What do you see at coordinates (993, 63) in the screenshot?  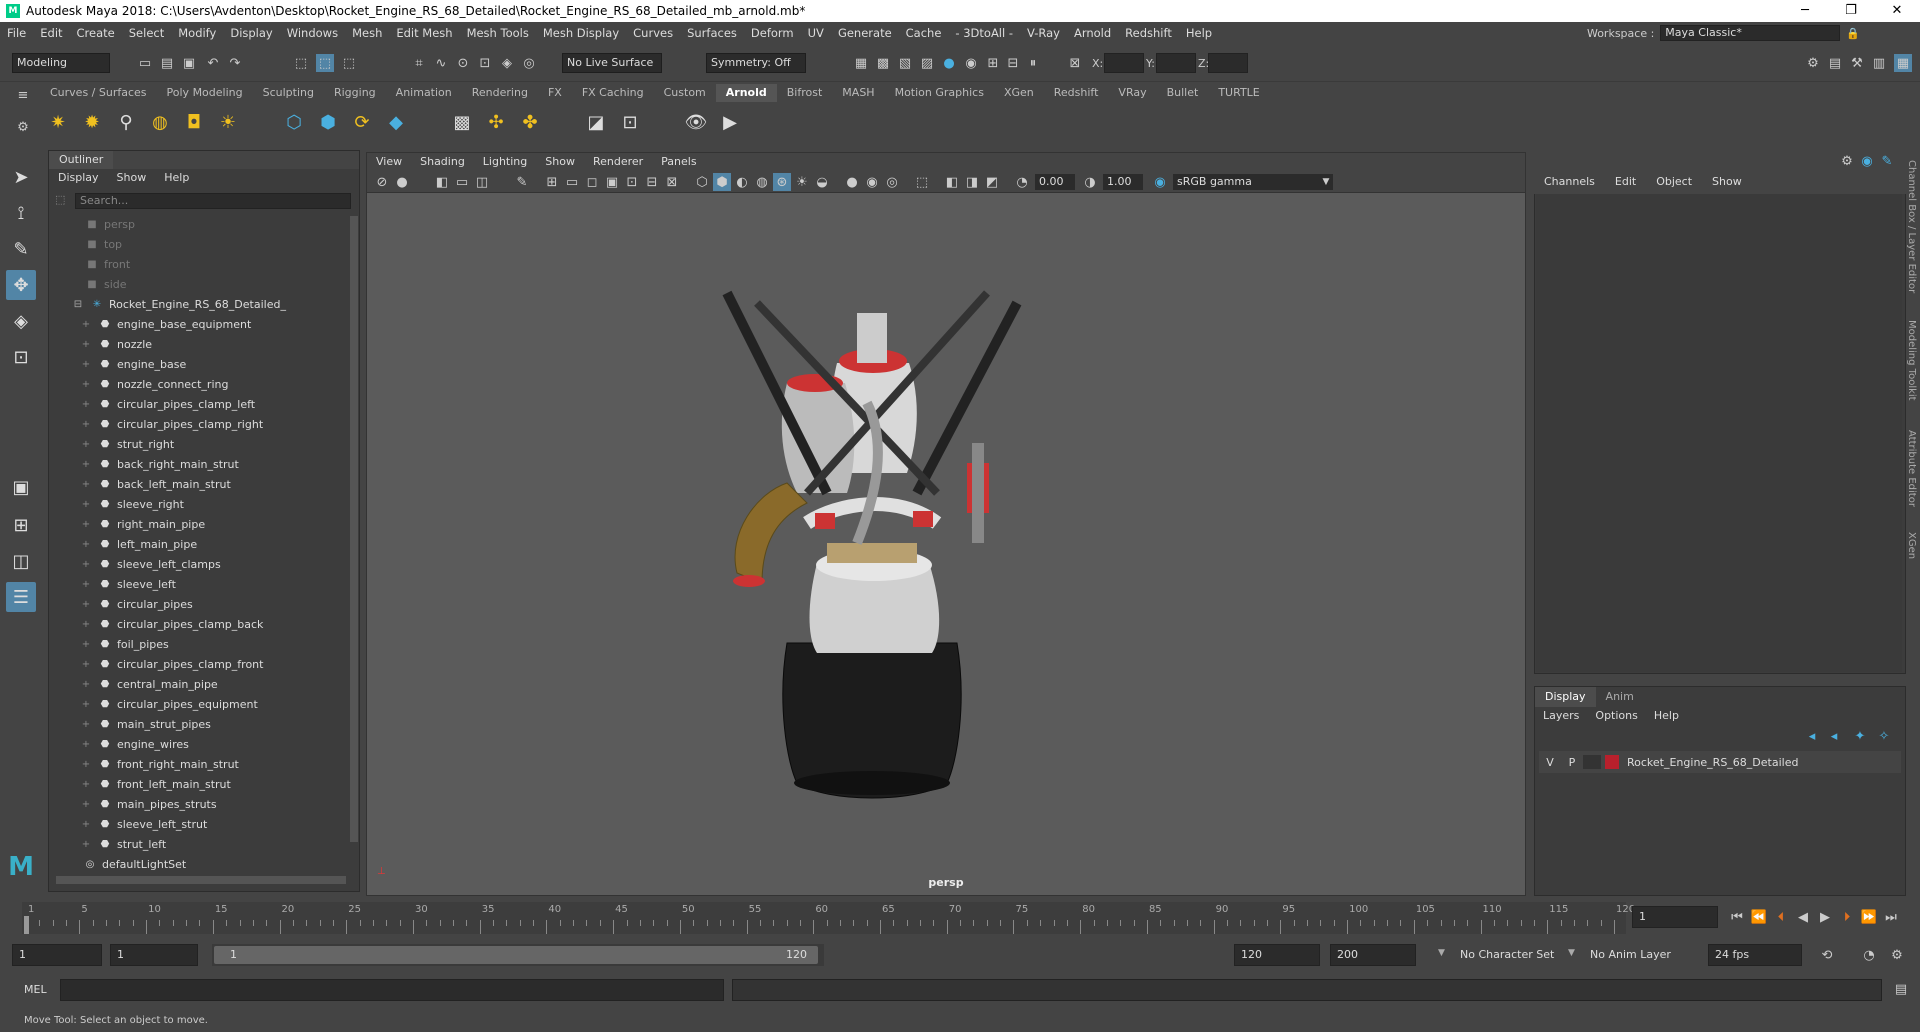 I see `render-region-icon: ⊞` at bounding box center [993, 63].